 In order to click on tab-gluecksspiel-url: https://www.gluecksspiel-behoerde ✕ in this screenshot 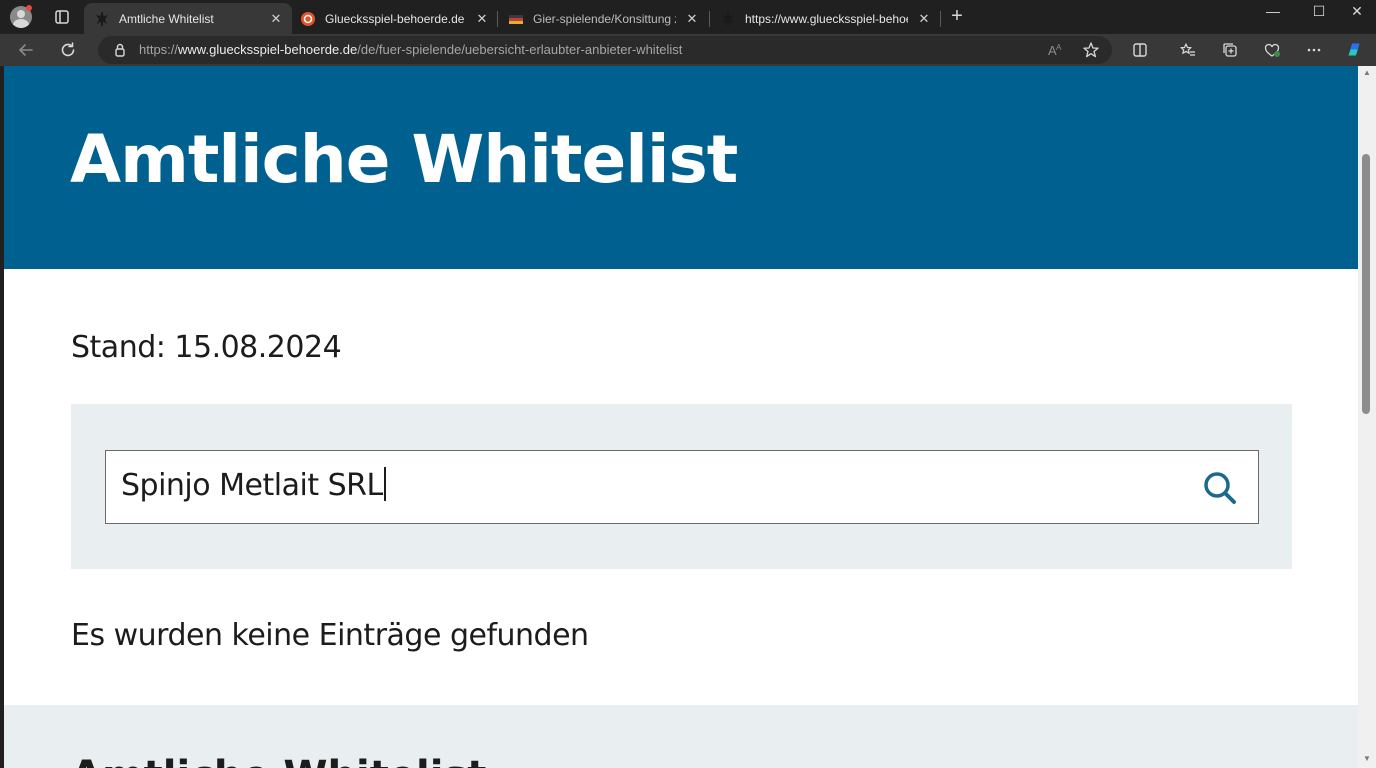, I will do `click(825, 18)`.